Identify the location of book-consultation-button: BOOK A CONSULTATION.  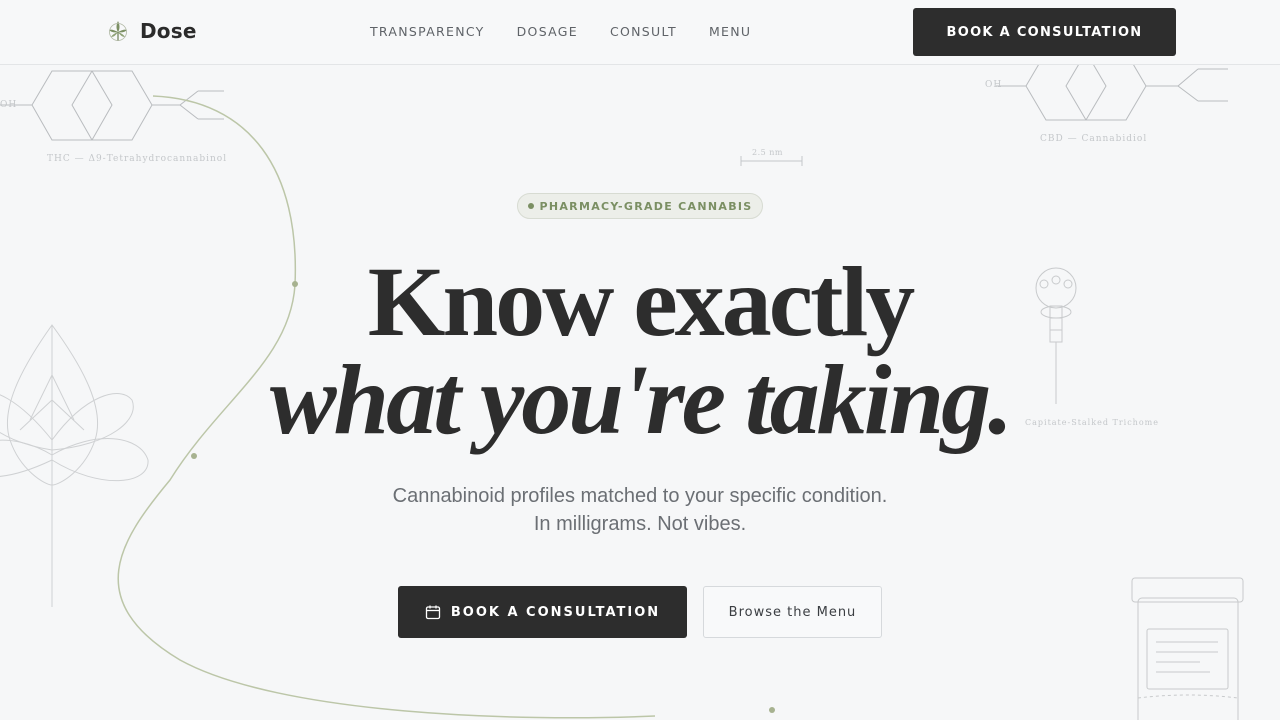
(542, 612).